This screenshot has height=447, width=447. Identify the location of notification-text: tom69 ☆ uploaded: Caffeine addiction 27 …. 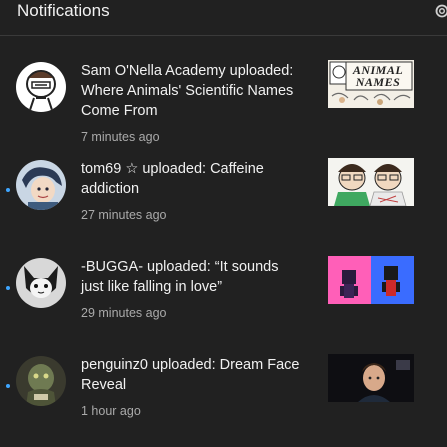
(191, 191).